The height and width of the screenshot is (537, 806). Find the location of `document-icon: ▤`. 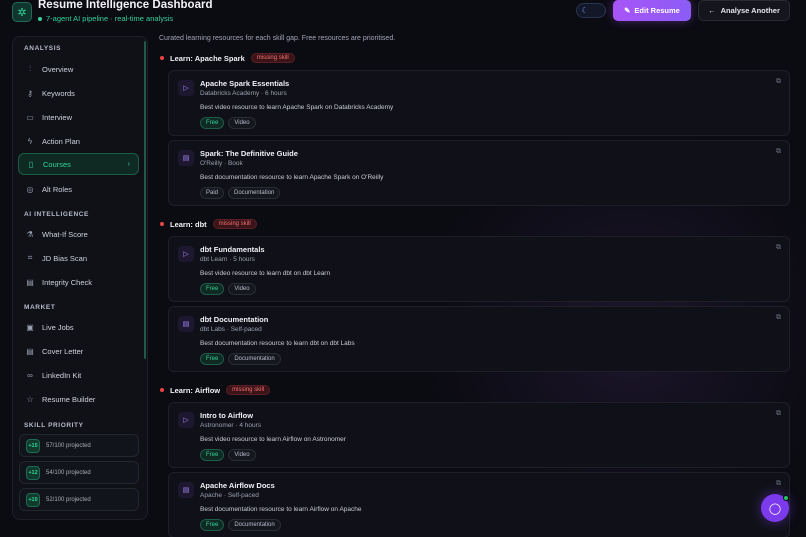

document-icon: ▤ is located at coordinates (30, 282).